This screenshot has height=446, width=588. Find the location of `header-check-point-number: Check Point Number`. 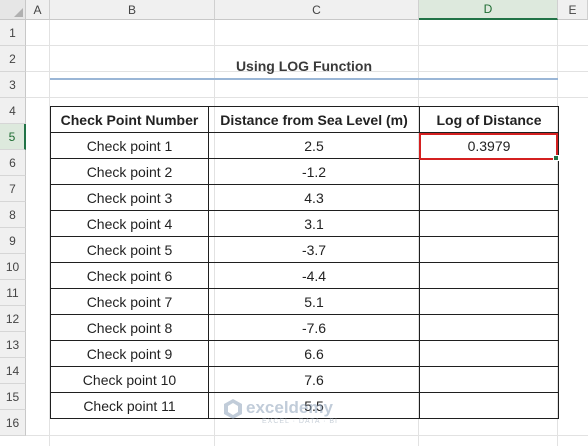

header-check-point-number: Check Point Number is located at coordinates (129, 119).